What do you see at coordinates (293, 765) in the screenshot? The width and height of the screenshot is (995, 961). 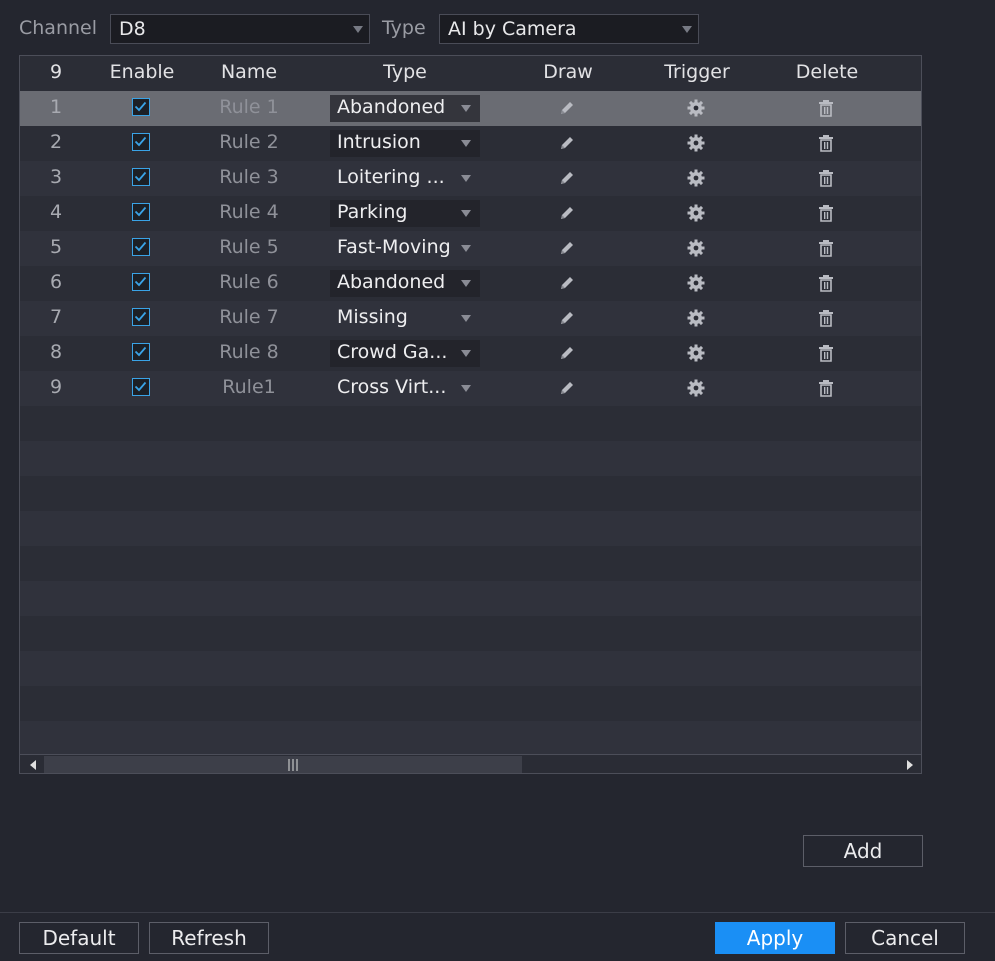 I see `grip-icon` at bounding box center [293, 765].